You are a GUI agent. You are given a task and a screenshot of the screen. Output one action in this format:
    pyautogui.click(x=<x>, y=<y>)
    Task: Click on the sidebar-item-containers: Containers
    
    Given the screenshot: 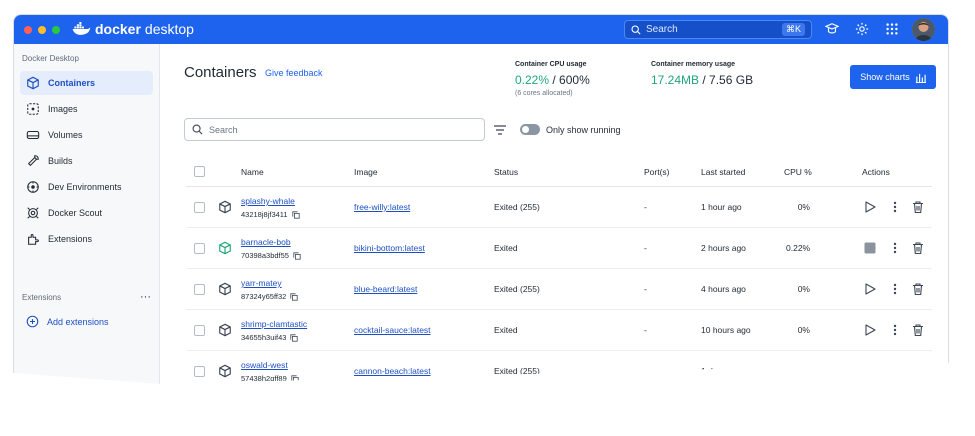 What is the action you would take?
    pyautogui.click(x=86, y=83)
    